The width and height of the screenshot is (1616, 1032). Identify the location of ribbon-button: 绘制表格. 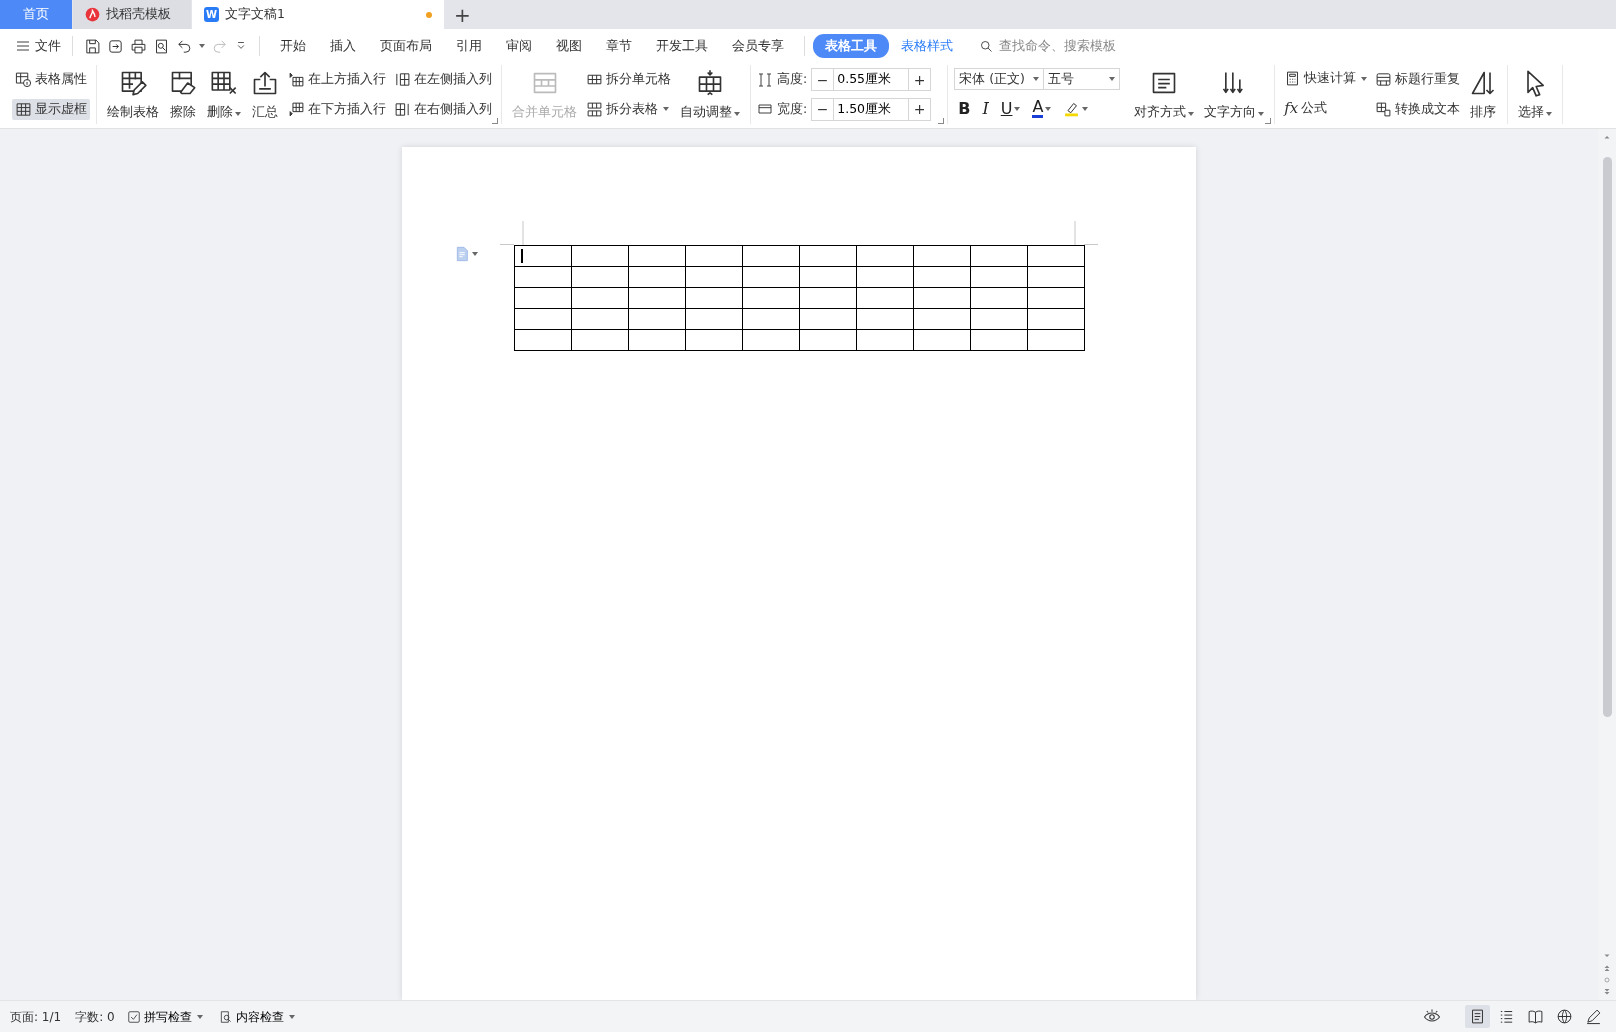
(133, 94).